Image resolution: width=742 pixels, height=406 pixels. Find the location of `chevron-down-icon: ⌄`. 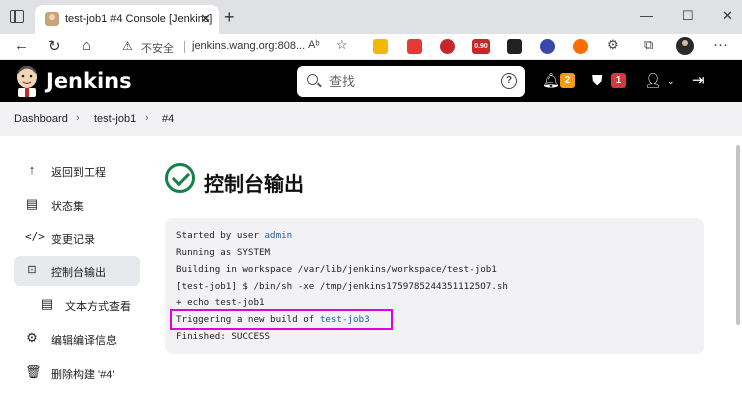

chevron-down-icon: ⌄ is located at coordinates (671, 81).